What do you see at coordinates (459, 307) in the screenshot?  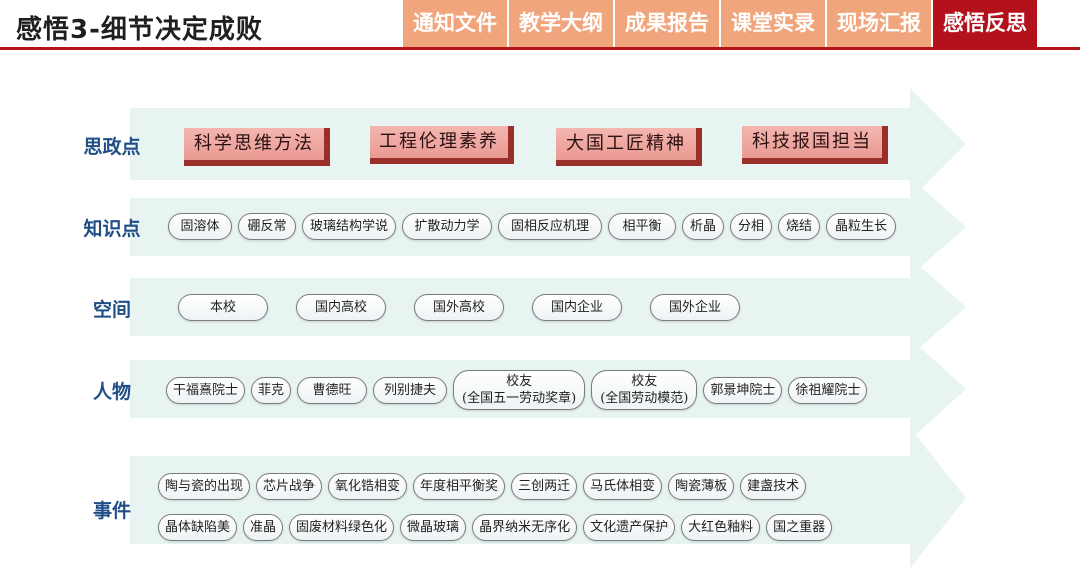 I see `space-chip: 国外高校` at bounding box center [459, 307].